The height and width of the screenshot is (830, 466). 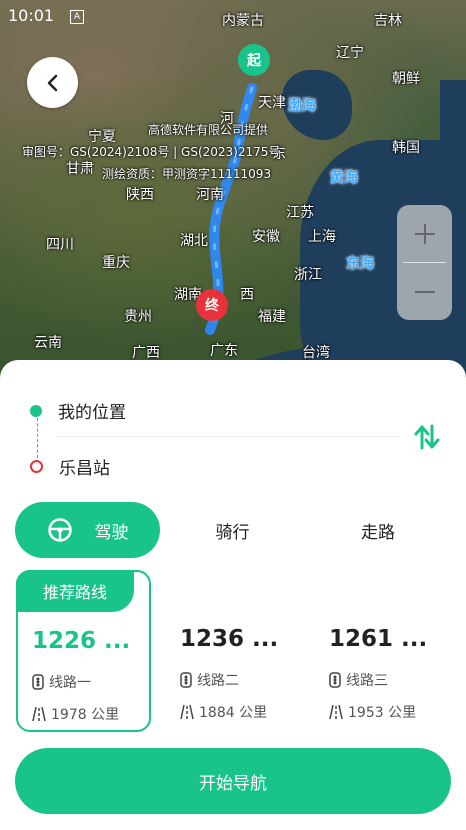 I want to click on start-marker: 起, so click(x=254, y=60).